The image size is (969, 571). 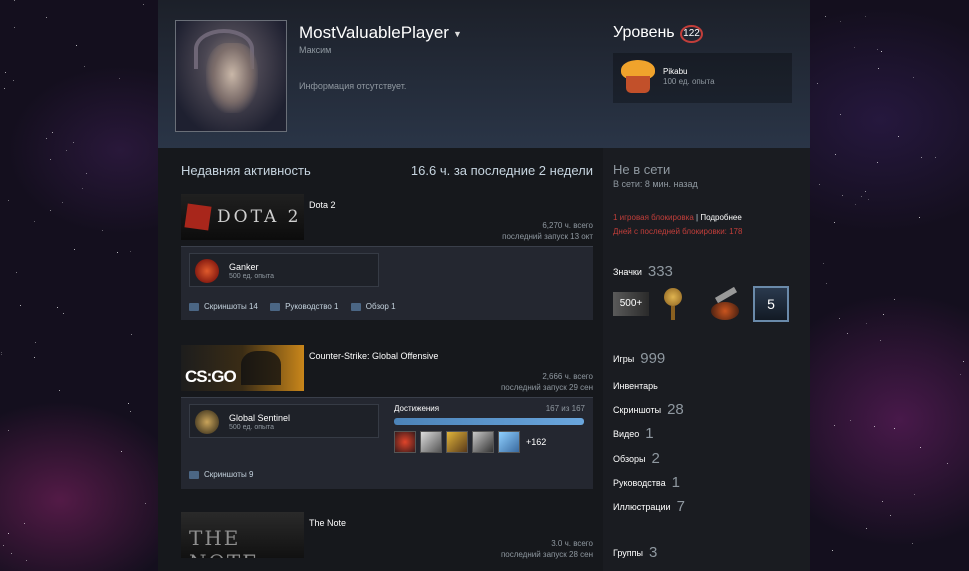 I want to click on guides-count: 1, so click(x=675, y=482).